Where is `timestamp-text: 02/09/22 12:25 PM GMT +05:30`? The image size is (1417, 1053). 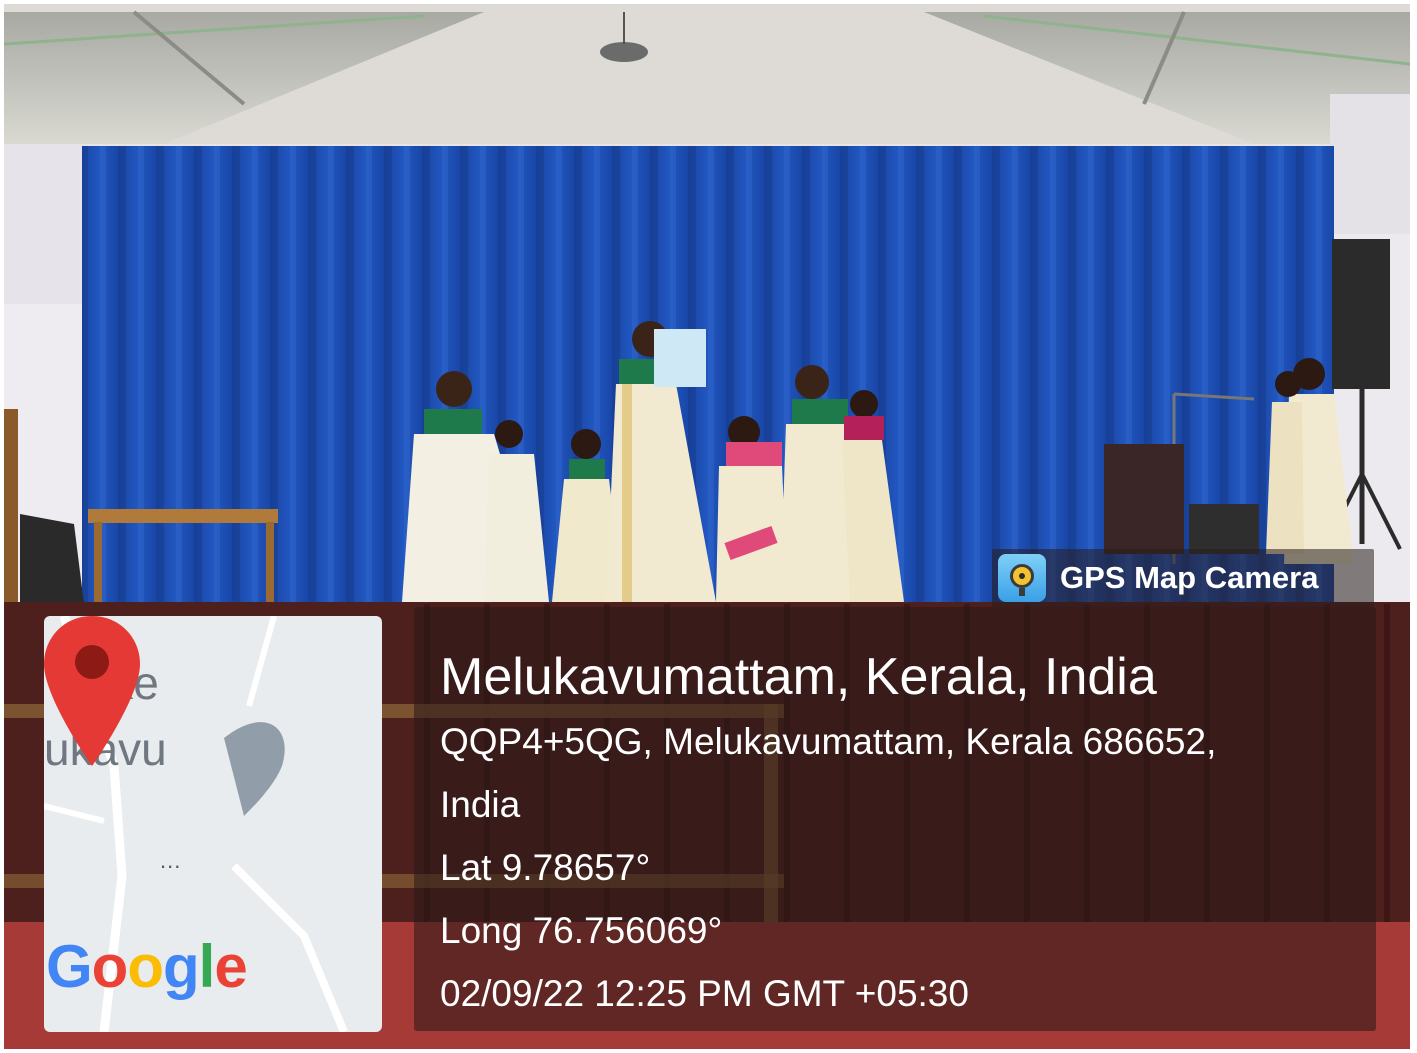
timestamp-text: 02/09/22 12:25 PM GMT +05:30 is located at coordinates (704, 993).